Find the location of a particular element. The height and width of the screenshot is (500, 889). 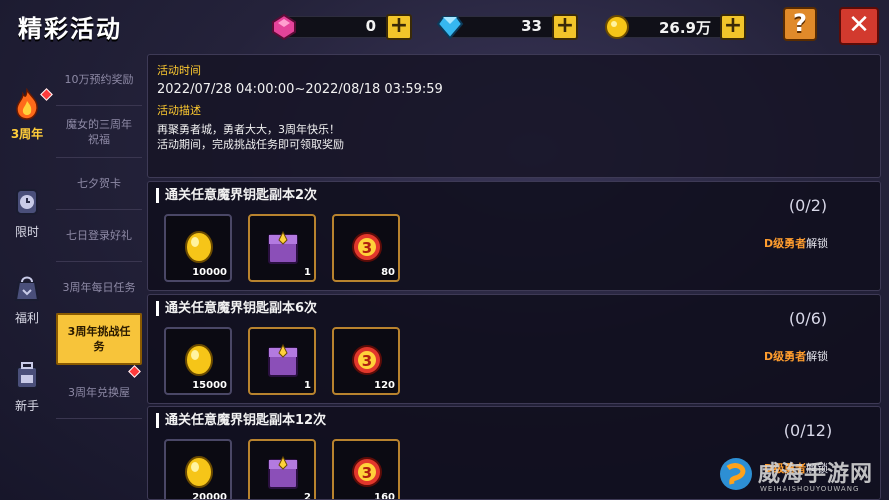

reward-gold: 15000 is located at coordinates (198, 361).